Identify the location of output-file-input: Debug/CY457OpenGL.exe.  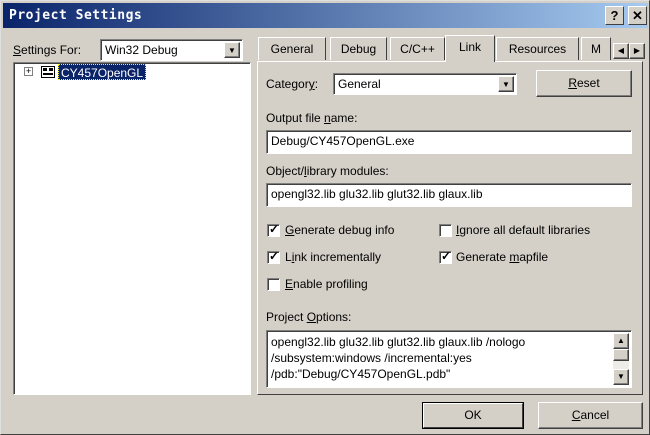
(449, 142).